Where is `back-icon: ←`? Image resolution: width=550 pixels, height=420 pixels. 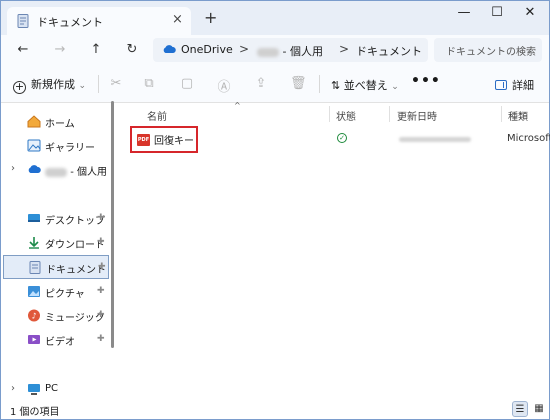
back-icon: ← is located at coordinates (23, 49).